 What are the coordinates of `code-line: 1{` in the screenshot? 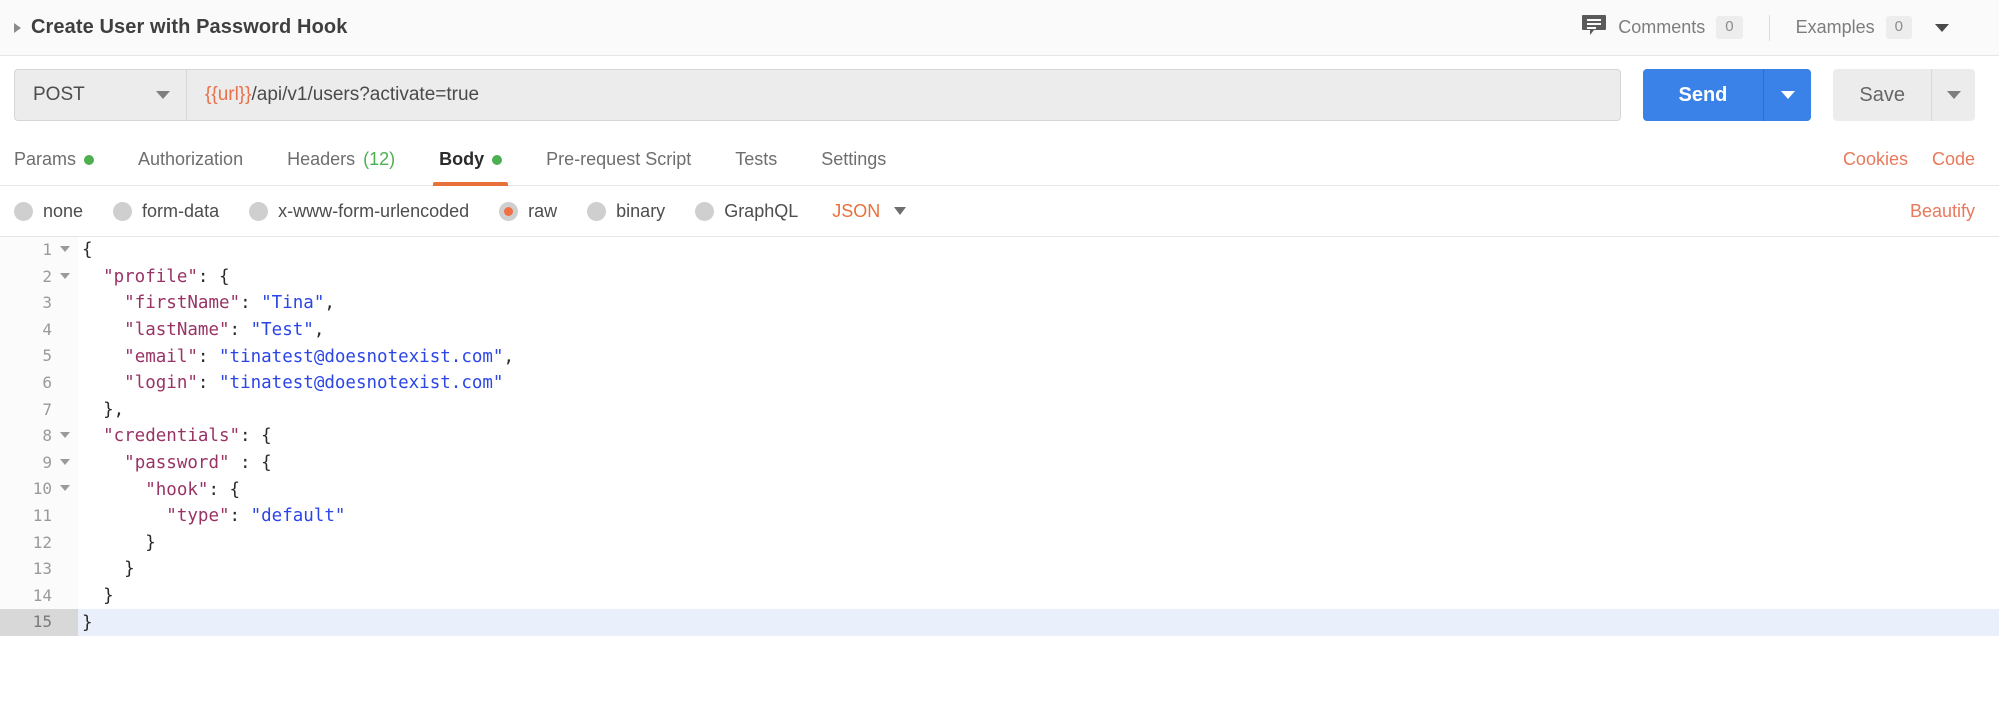 It's located at (999, 250).